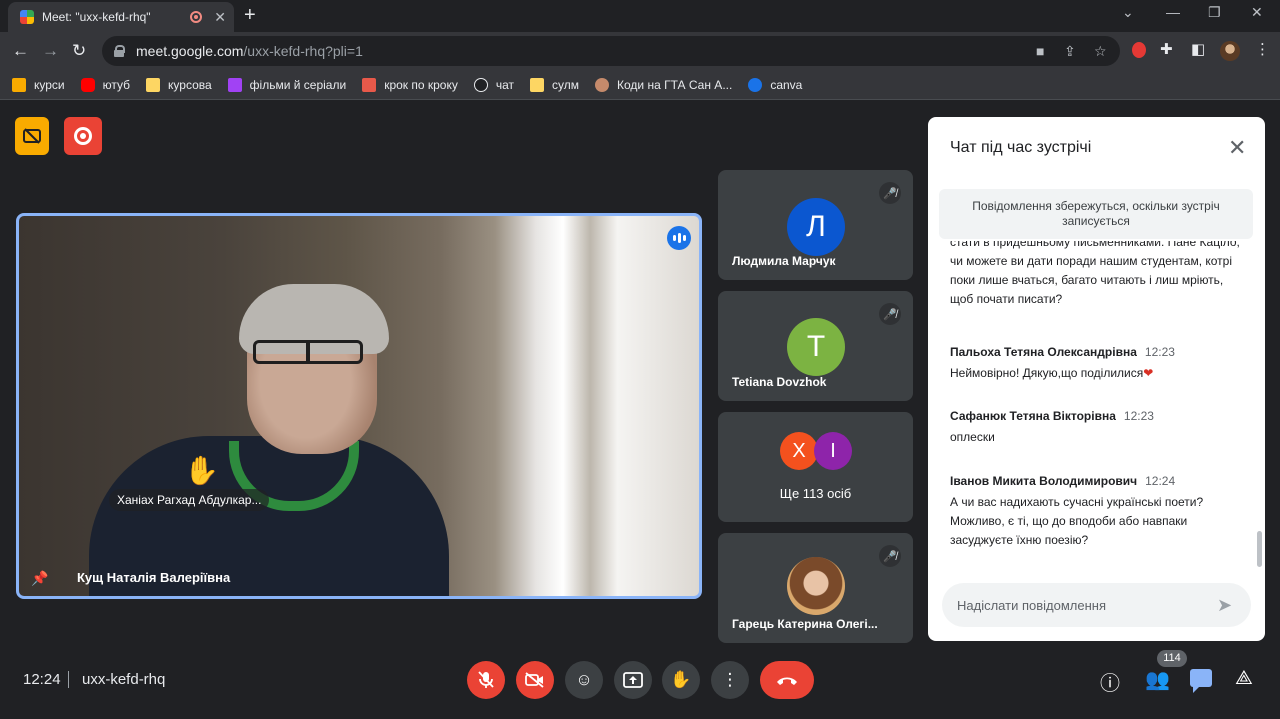  I want to click on message-author: Сафанюк Тетяна Вікторівна, so click(1033, 416).